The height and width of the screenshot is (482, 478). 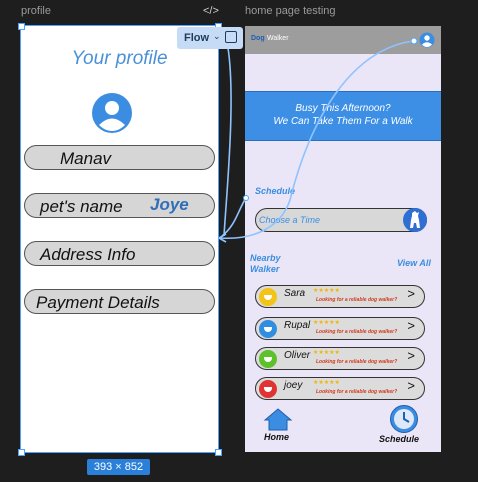 I want to click on pet-name-field: pet's name Joye, so click(x=119, y=205).